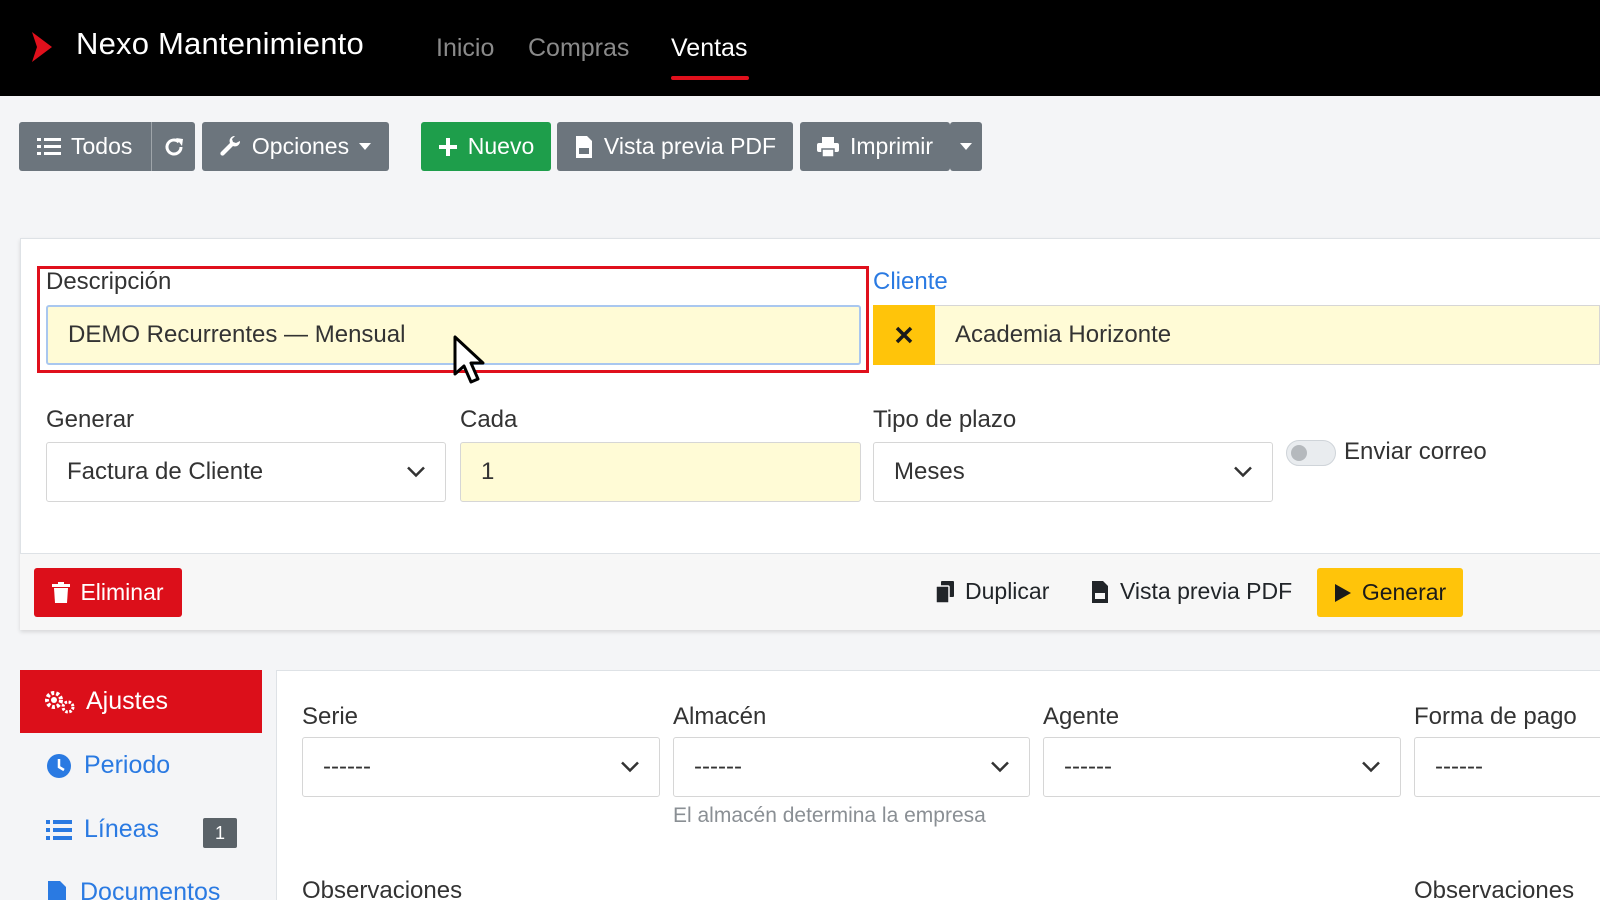 This screenshot has height=900, width=1600. What do you see at coordinates (102, 146) in the screenshot?
I see `all-records-label: Todos` at bounding box center [102, 146].